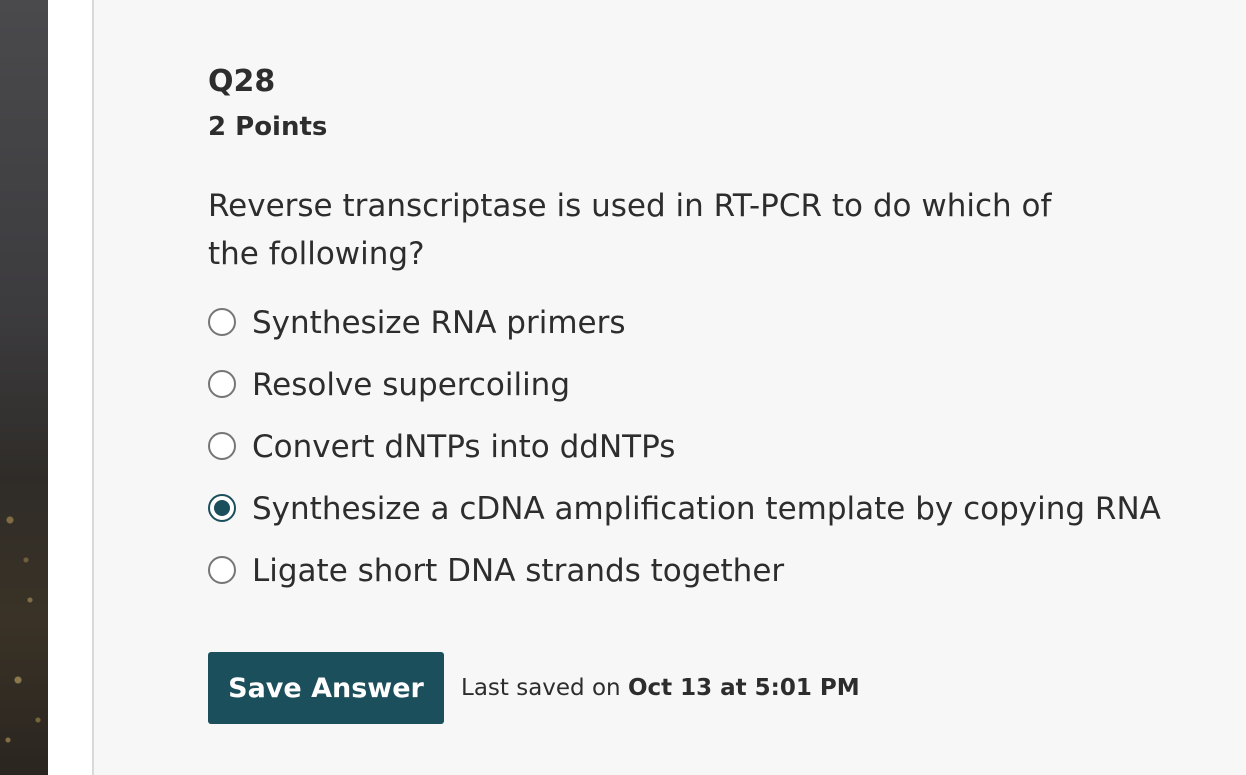  What do you see at coordinates (24, 387) in the screenshot?
I see `background-photo` at bounding box center [24, 387].